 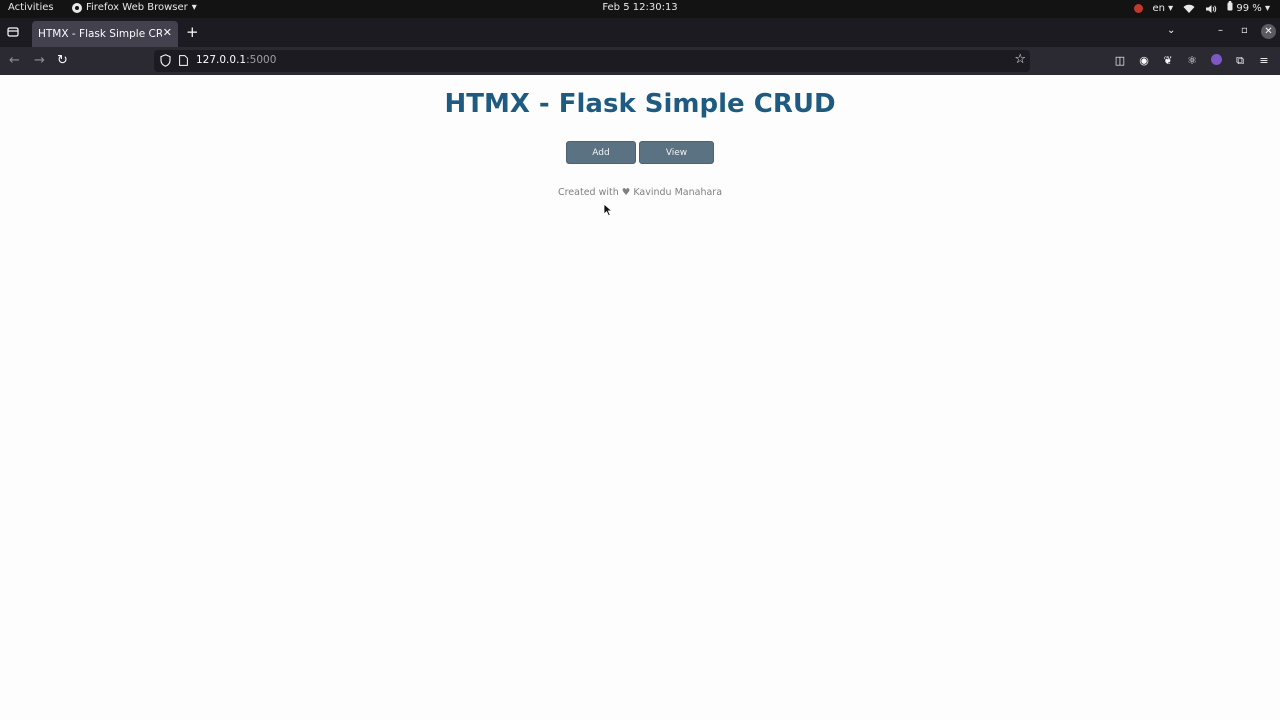 What do you see at coordinates (194, 7) in the screenshot?
I see `caret-down-icon: ▾` at bounding box center [194, 7].